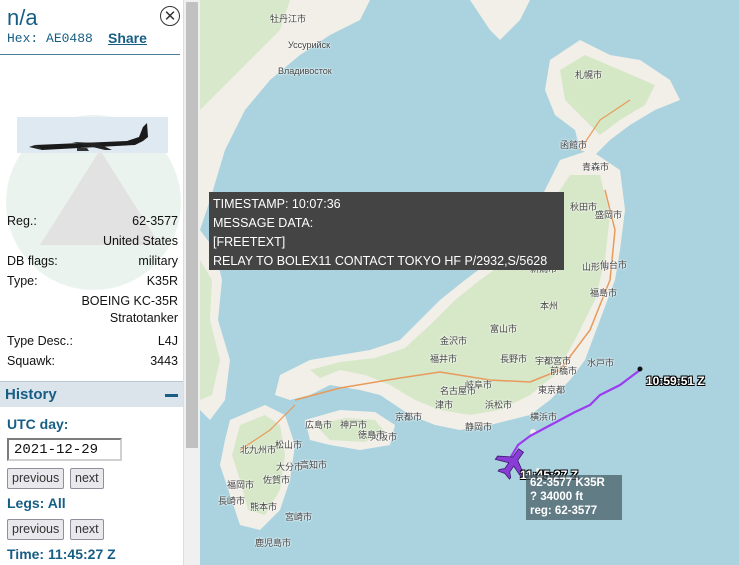 The width and height of the screenshot is (739, 565). Describe the element at coordinates (584, 207) in the screenshot. I see `map-place-label: 秋田市` at that location.